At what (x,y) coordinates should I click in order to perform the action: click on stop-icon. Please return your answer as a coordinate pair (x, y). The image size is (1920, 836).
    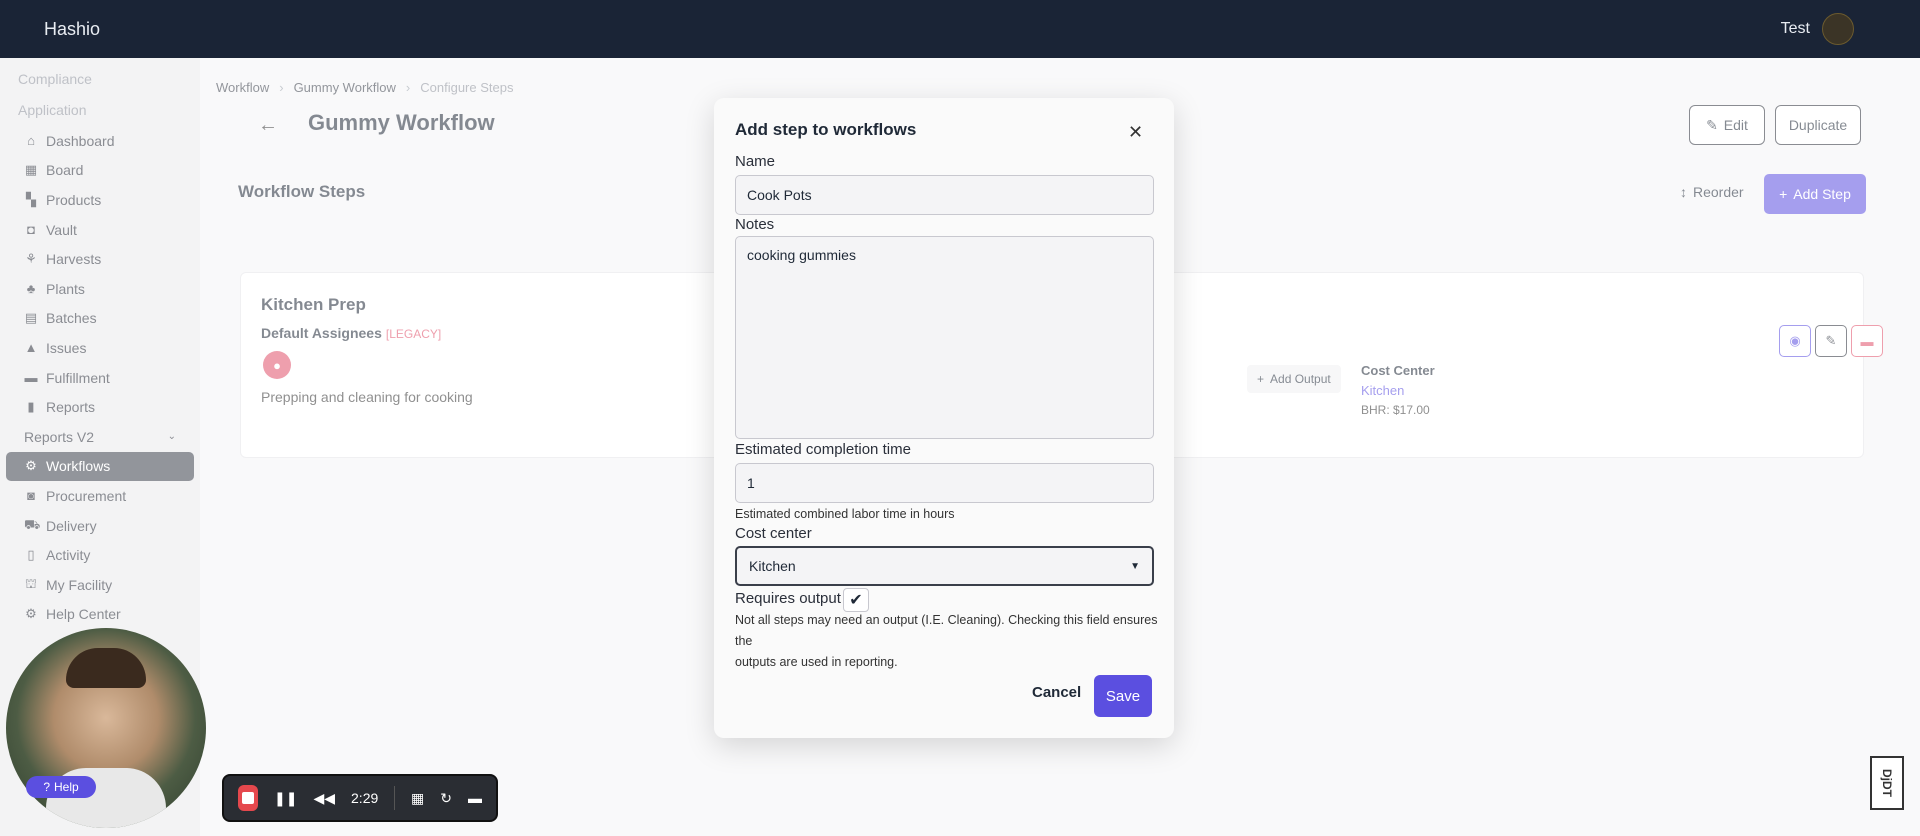
    Looking at the image, I should click on (248, 798).